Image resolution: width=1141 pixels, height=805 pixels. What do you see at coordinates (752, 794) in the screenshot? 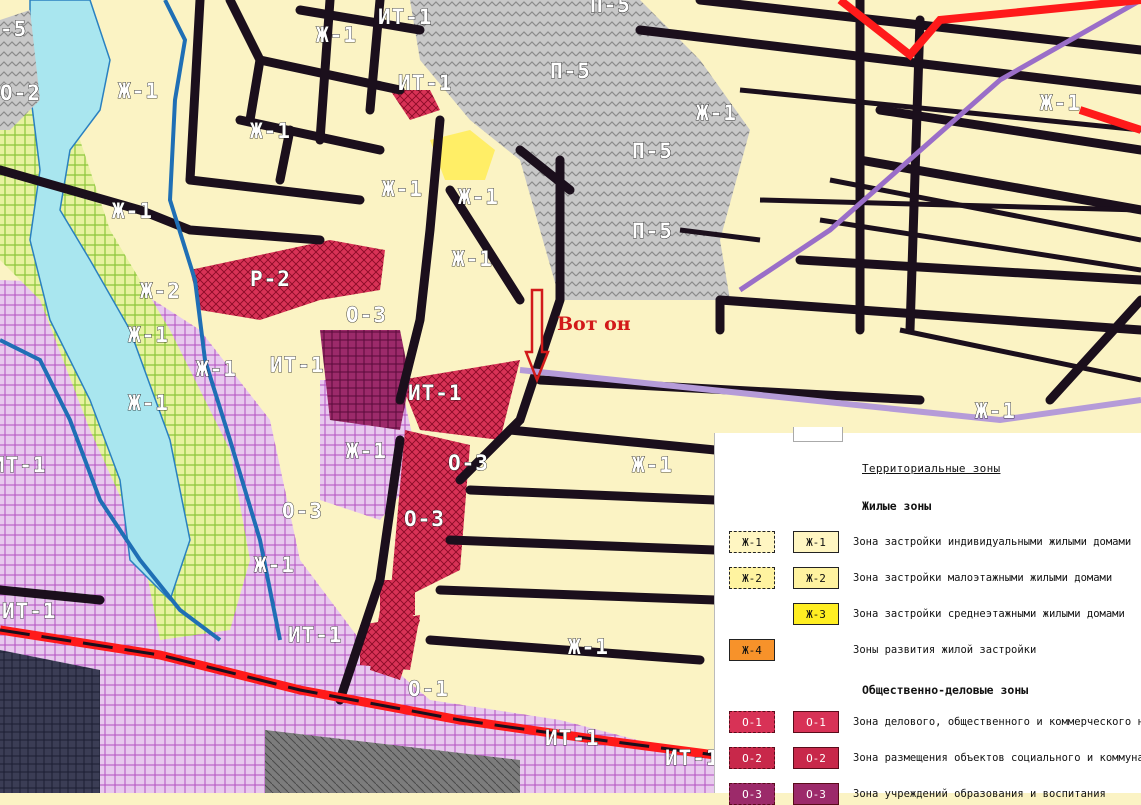
I see `legend-swatch-o3-dashed: О-3` at bounding box center [752, 794].